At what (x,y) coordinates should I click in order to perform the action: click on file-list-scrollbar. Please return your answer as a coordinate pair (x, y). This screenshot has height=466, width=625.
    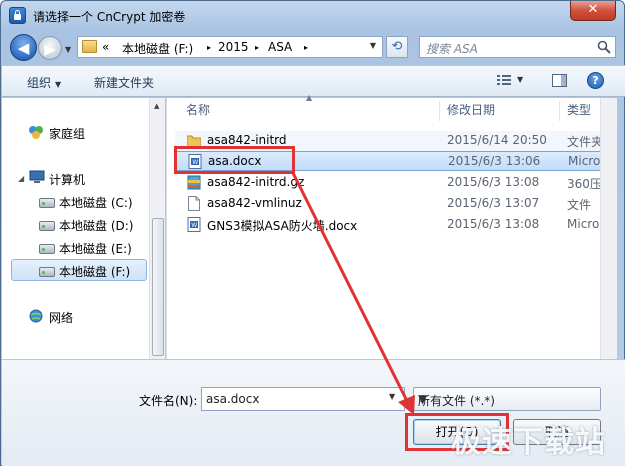
    Looking at the image, I should click on (608, 228).